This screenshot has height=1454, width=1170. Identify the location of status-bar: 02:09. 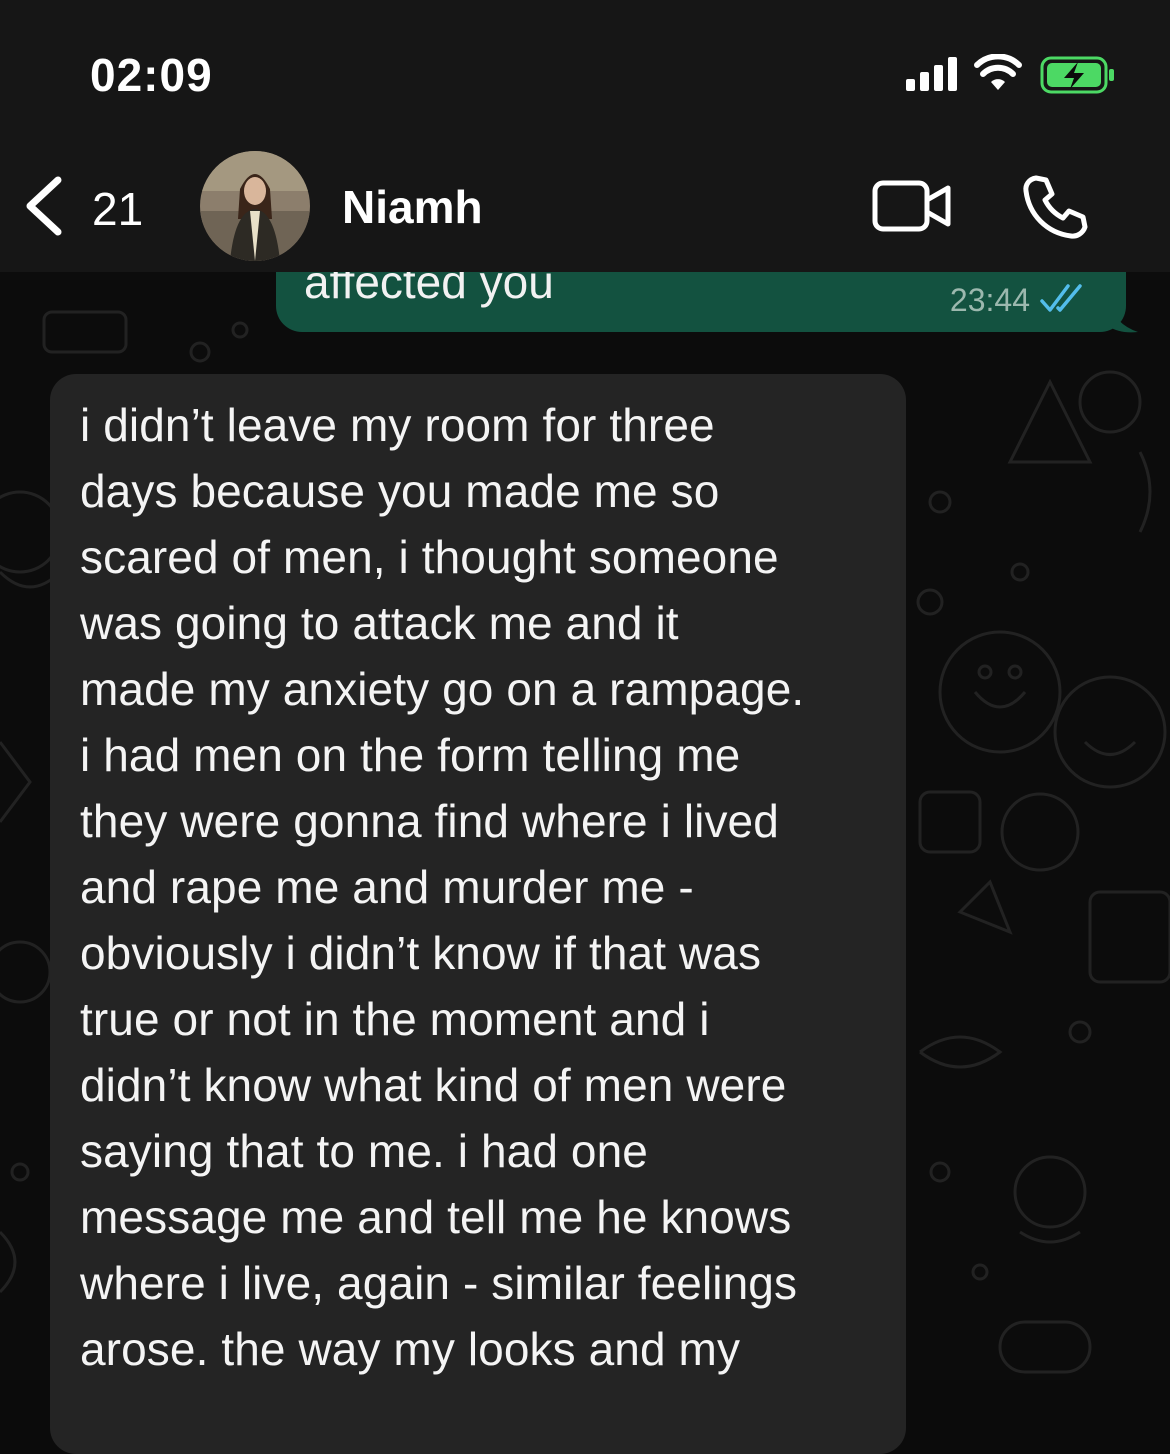
(585, 70).